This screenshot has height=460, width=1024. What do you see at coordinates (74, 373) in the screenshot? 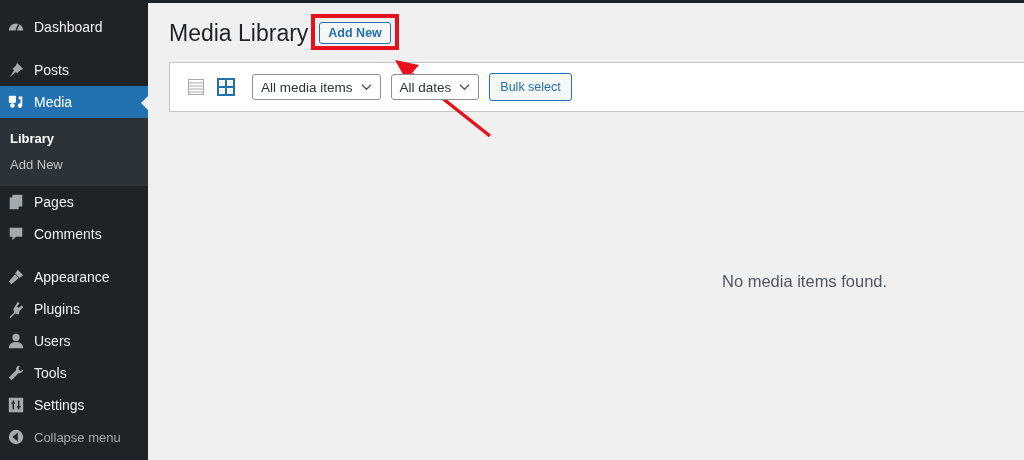
I see `menu-item: Tools` at bounding box center [74, 373].